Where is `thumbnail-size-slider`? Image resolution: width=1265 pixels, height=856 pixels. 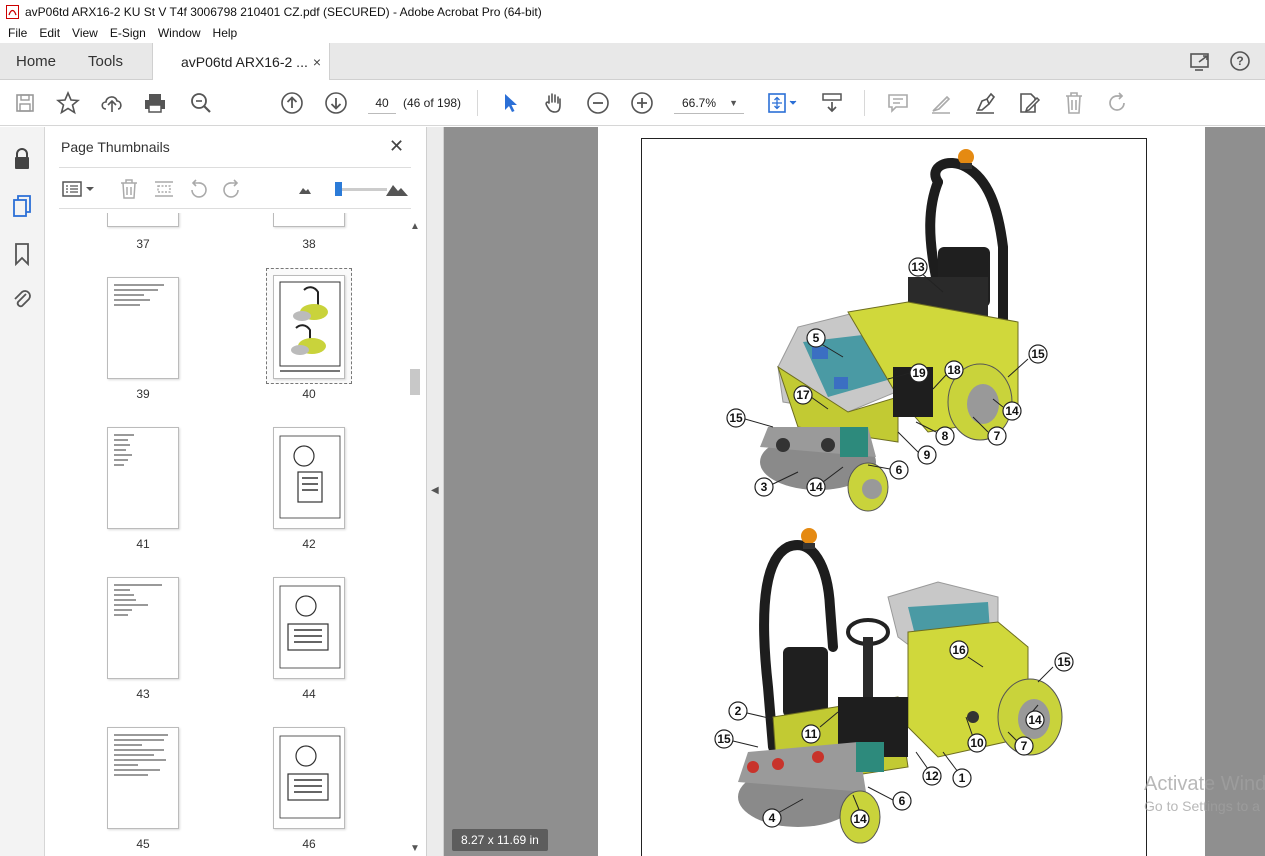
thumbnail-size-slider is located at coordinates (361, 189).